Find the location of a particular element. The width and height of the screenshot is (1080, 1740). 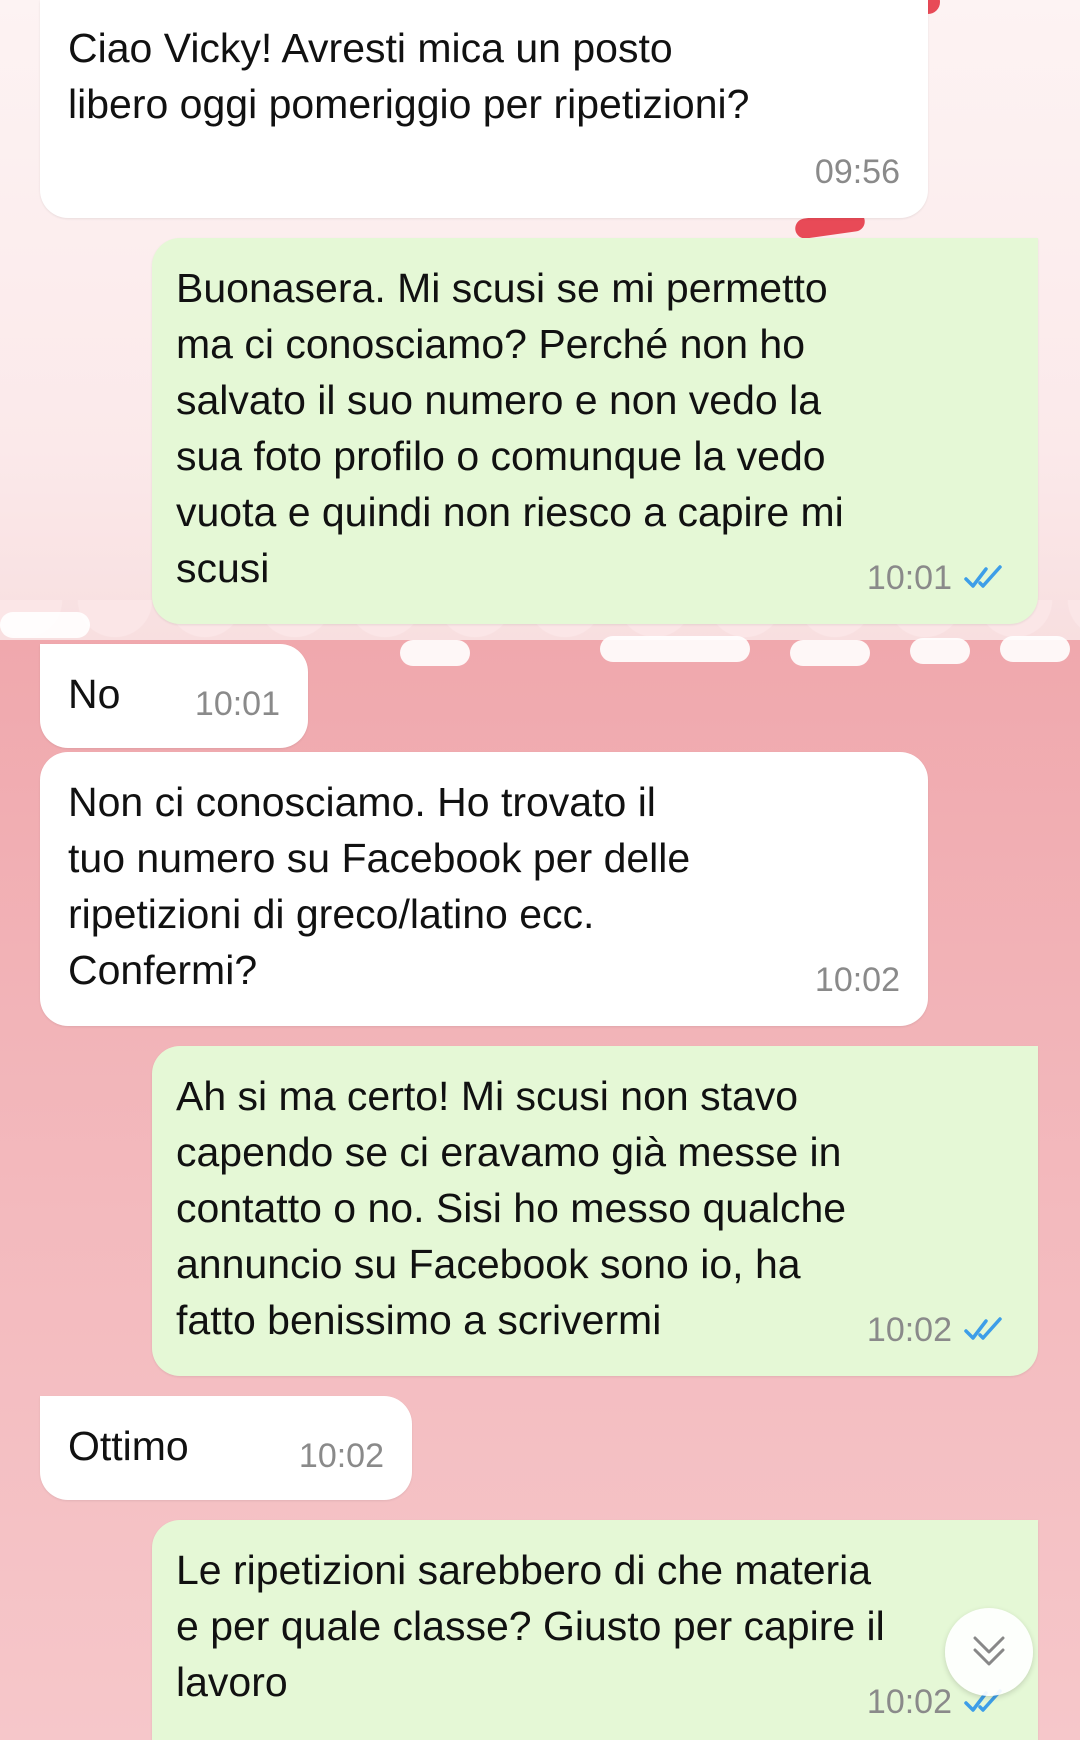

message-time: 09:56 is located at coordinates (857, 172).